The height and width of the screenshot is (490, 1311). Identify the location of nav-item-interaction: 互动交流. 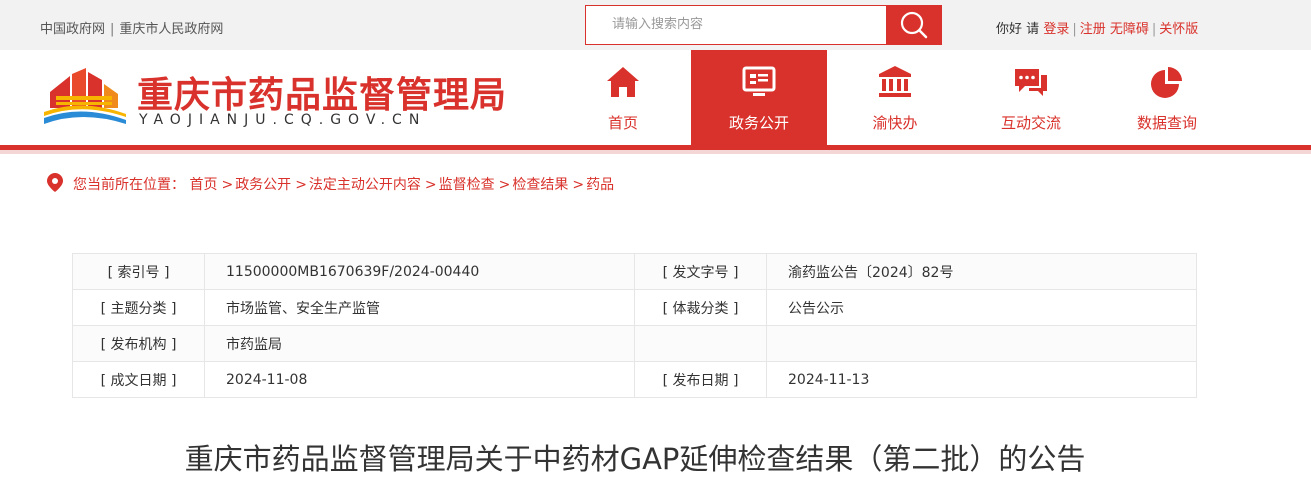
(1031, 97).